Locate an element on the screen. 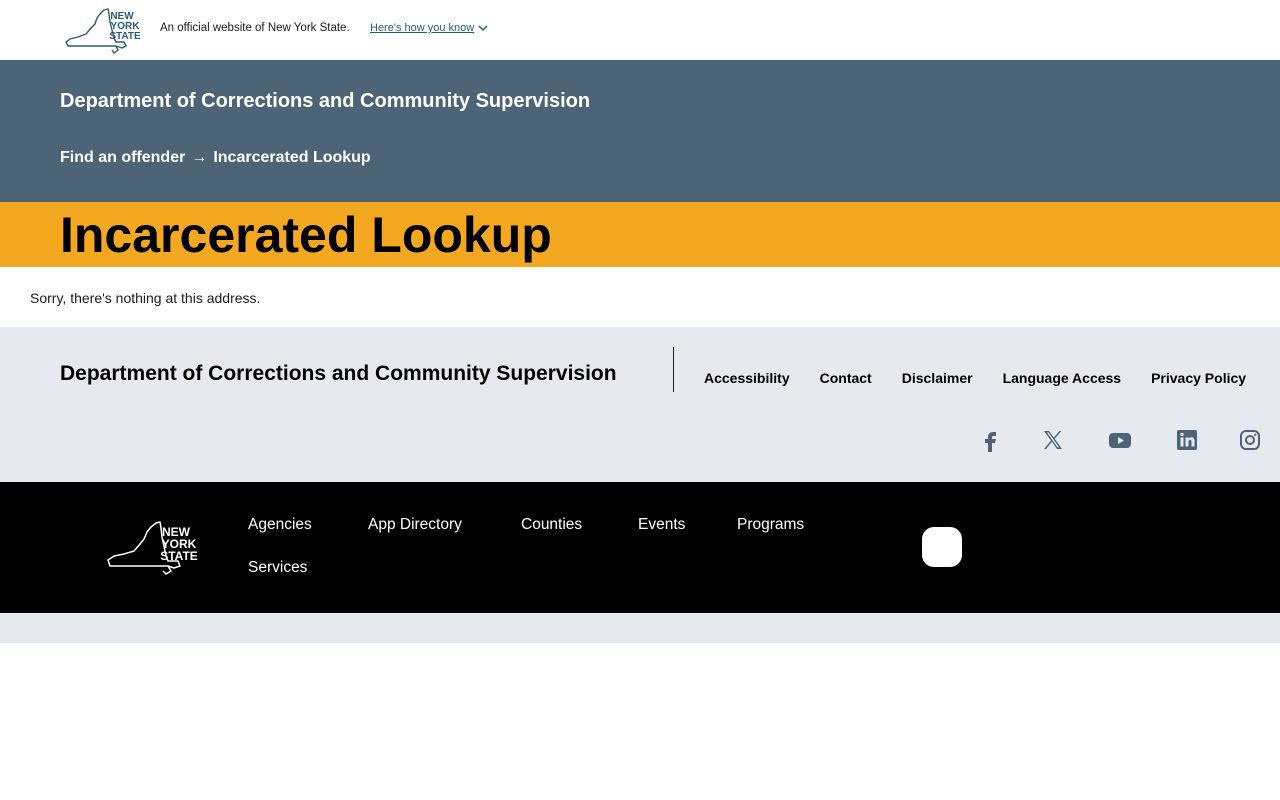  footer-divider is located at coordinates (673, 369).